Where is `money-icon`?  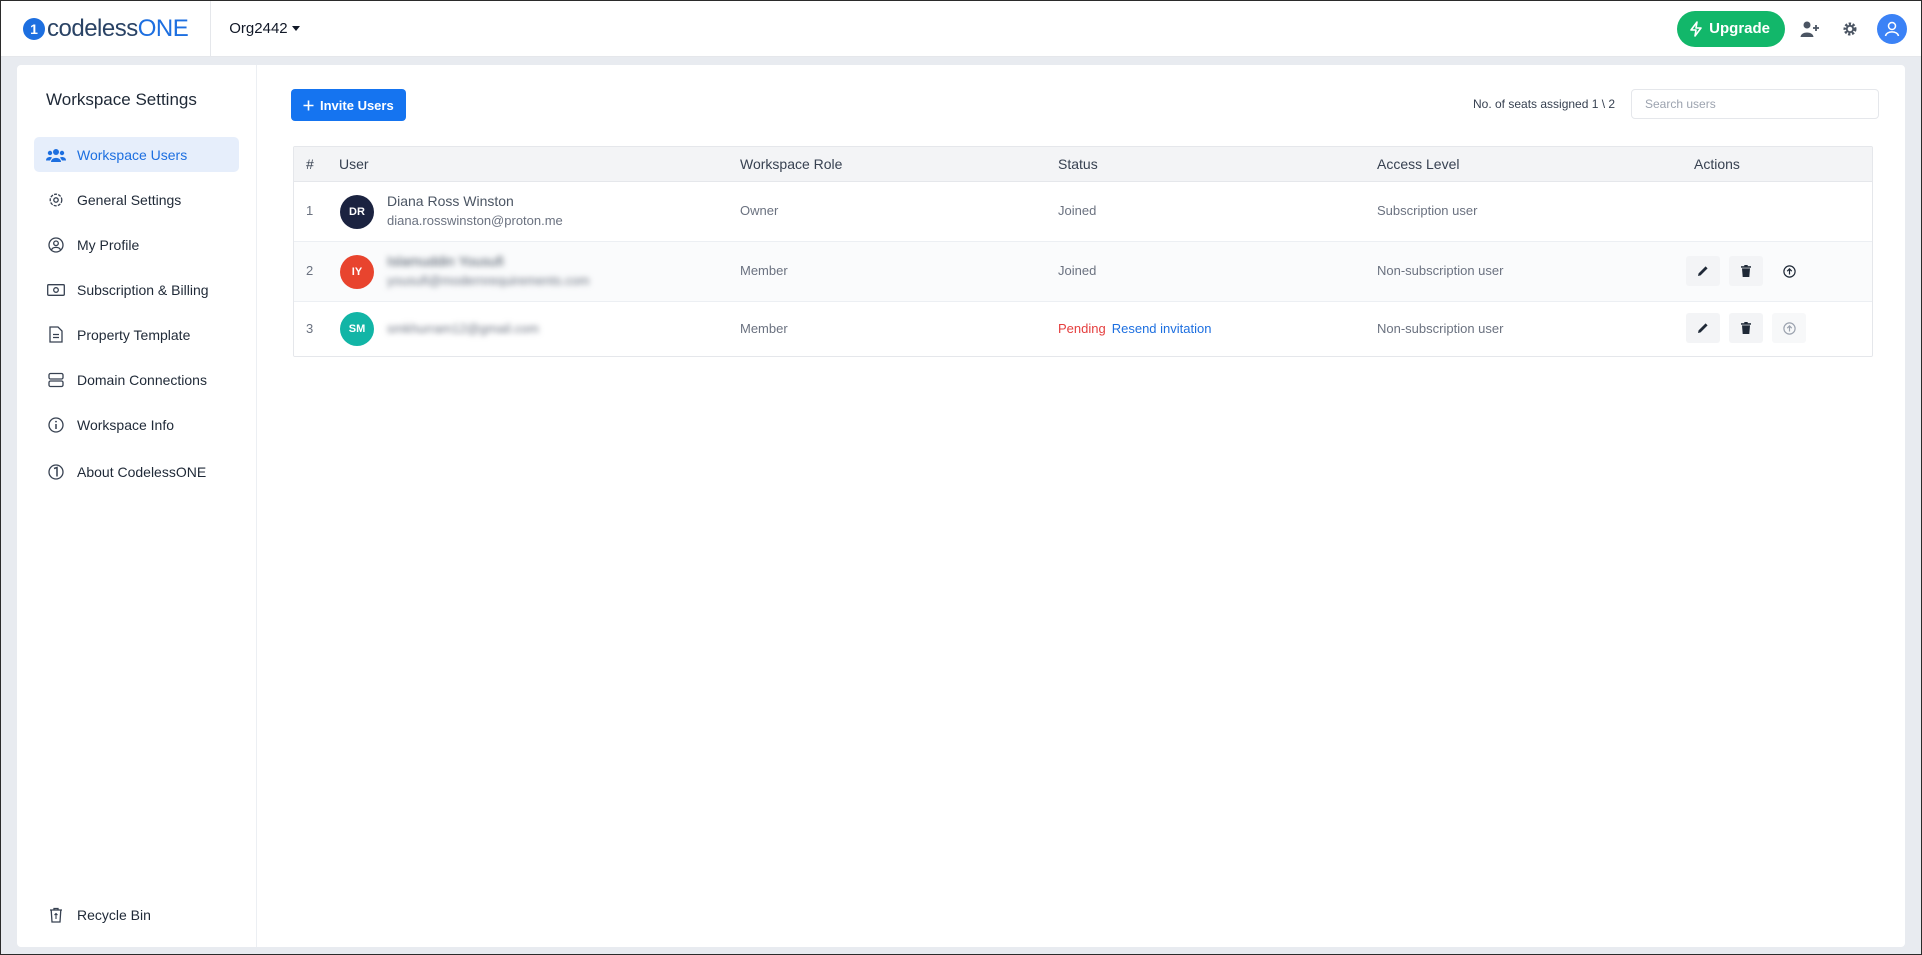
money-icon is located at coordinates (56, 290).